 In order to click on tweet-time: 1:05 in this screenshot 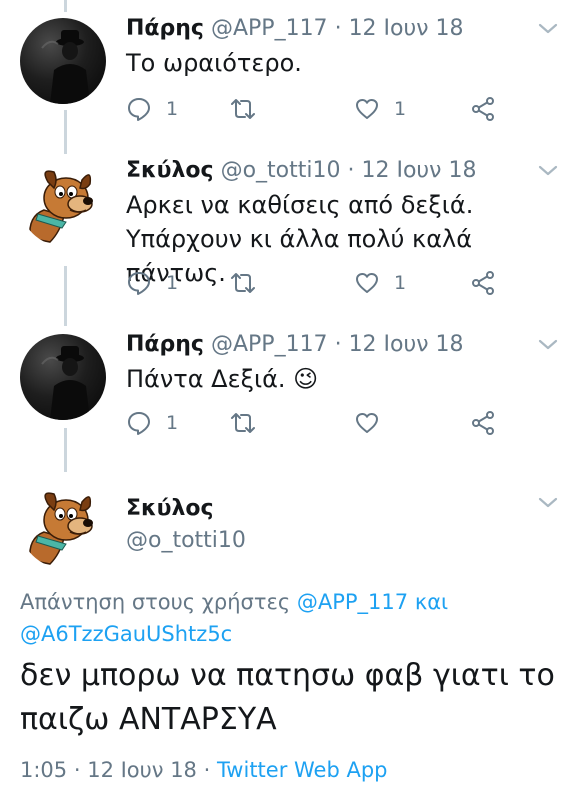, I will do `click(43, 770)`.